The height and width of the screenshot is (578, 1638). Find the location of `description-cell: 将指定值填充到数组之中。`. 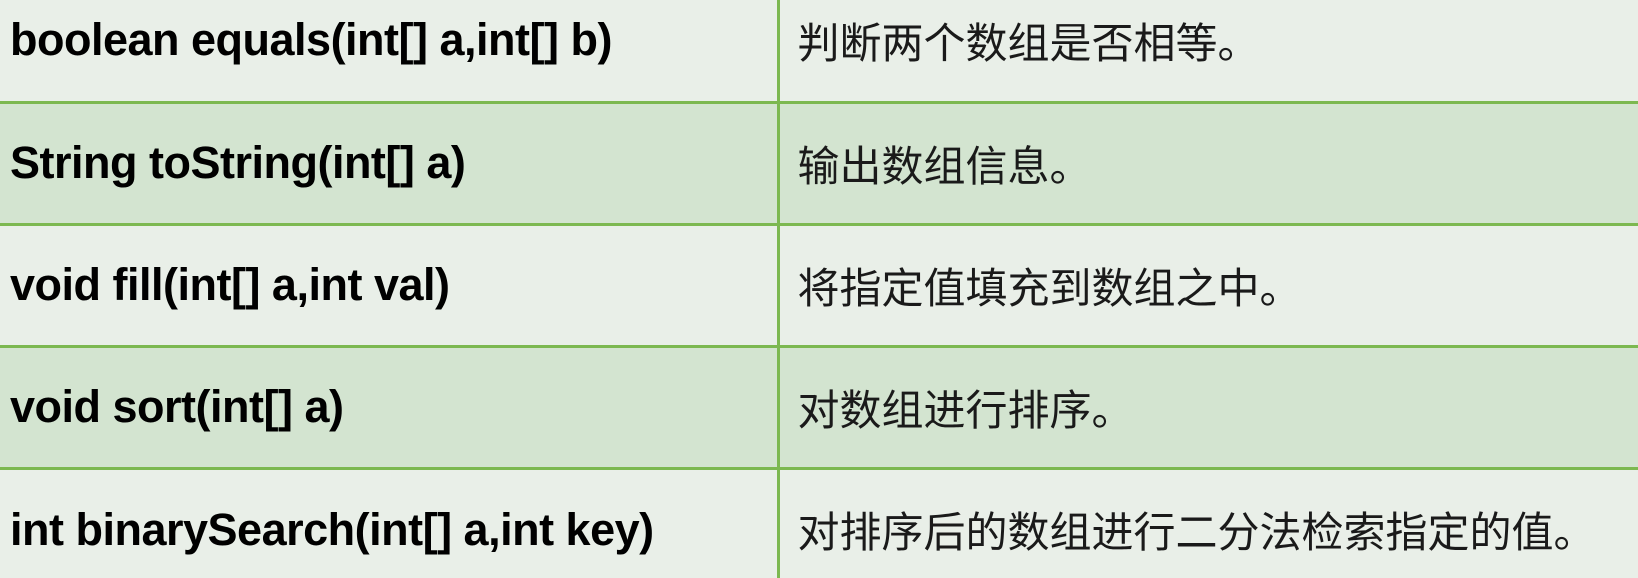

description-cell: 将指定值填充到数组之中。 is located at coordinates (1207, 285).